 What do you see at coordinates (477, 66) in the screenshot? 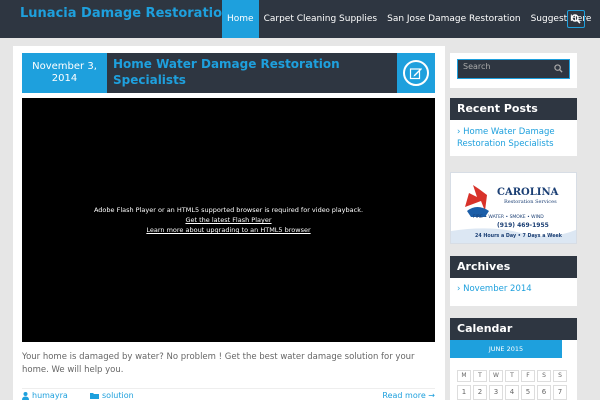
I see `search-placeholder: Search` at bounding box center [477, 66].